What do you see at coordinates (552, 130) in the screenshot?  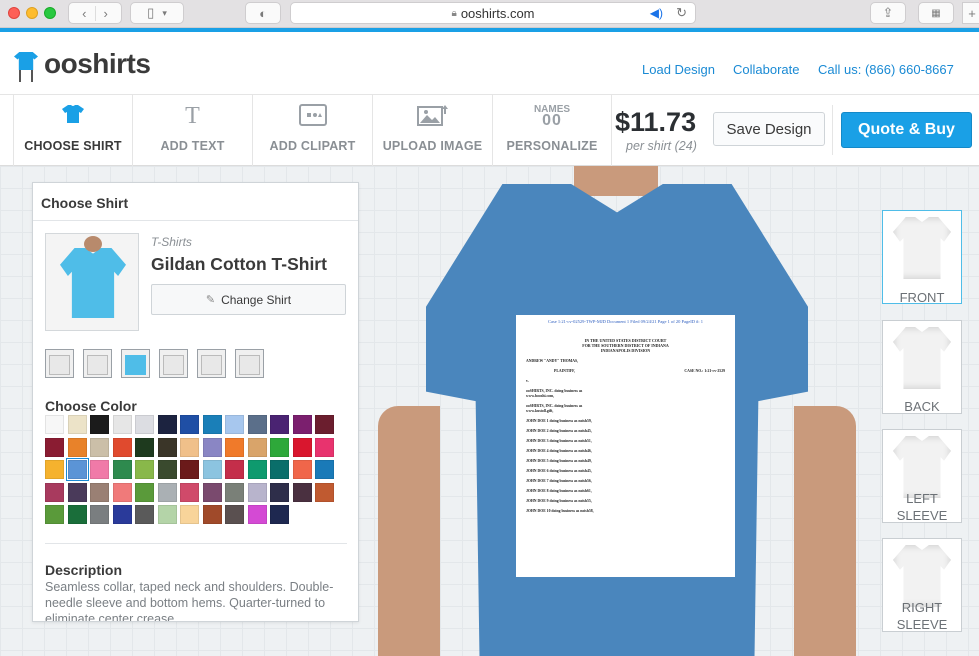 I see `tab-personalize: NAMES 00 PERSONALIZE` at bounding box center [552, 130].